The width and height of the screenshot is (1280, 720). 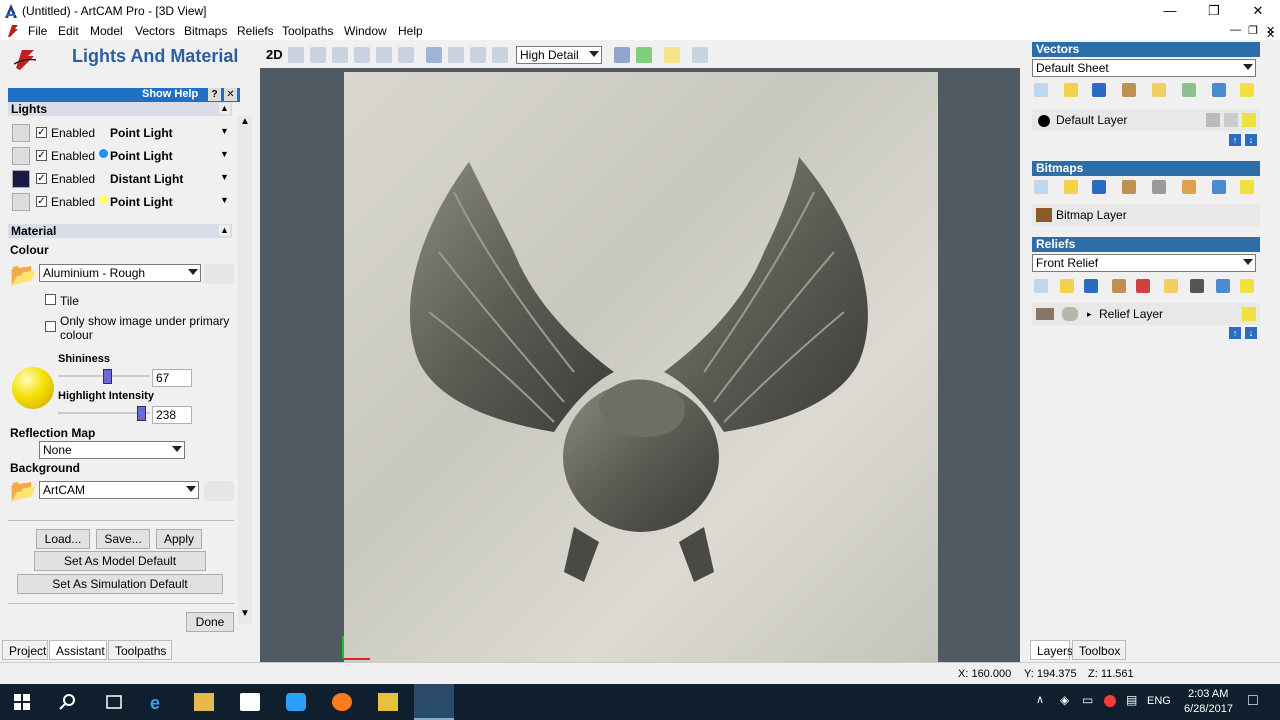 What do you see at coordinates (1041, 286) in the screenshot?
I see `new-relief-icon` at bounding box center [1041, 286].